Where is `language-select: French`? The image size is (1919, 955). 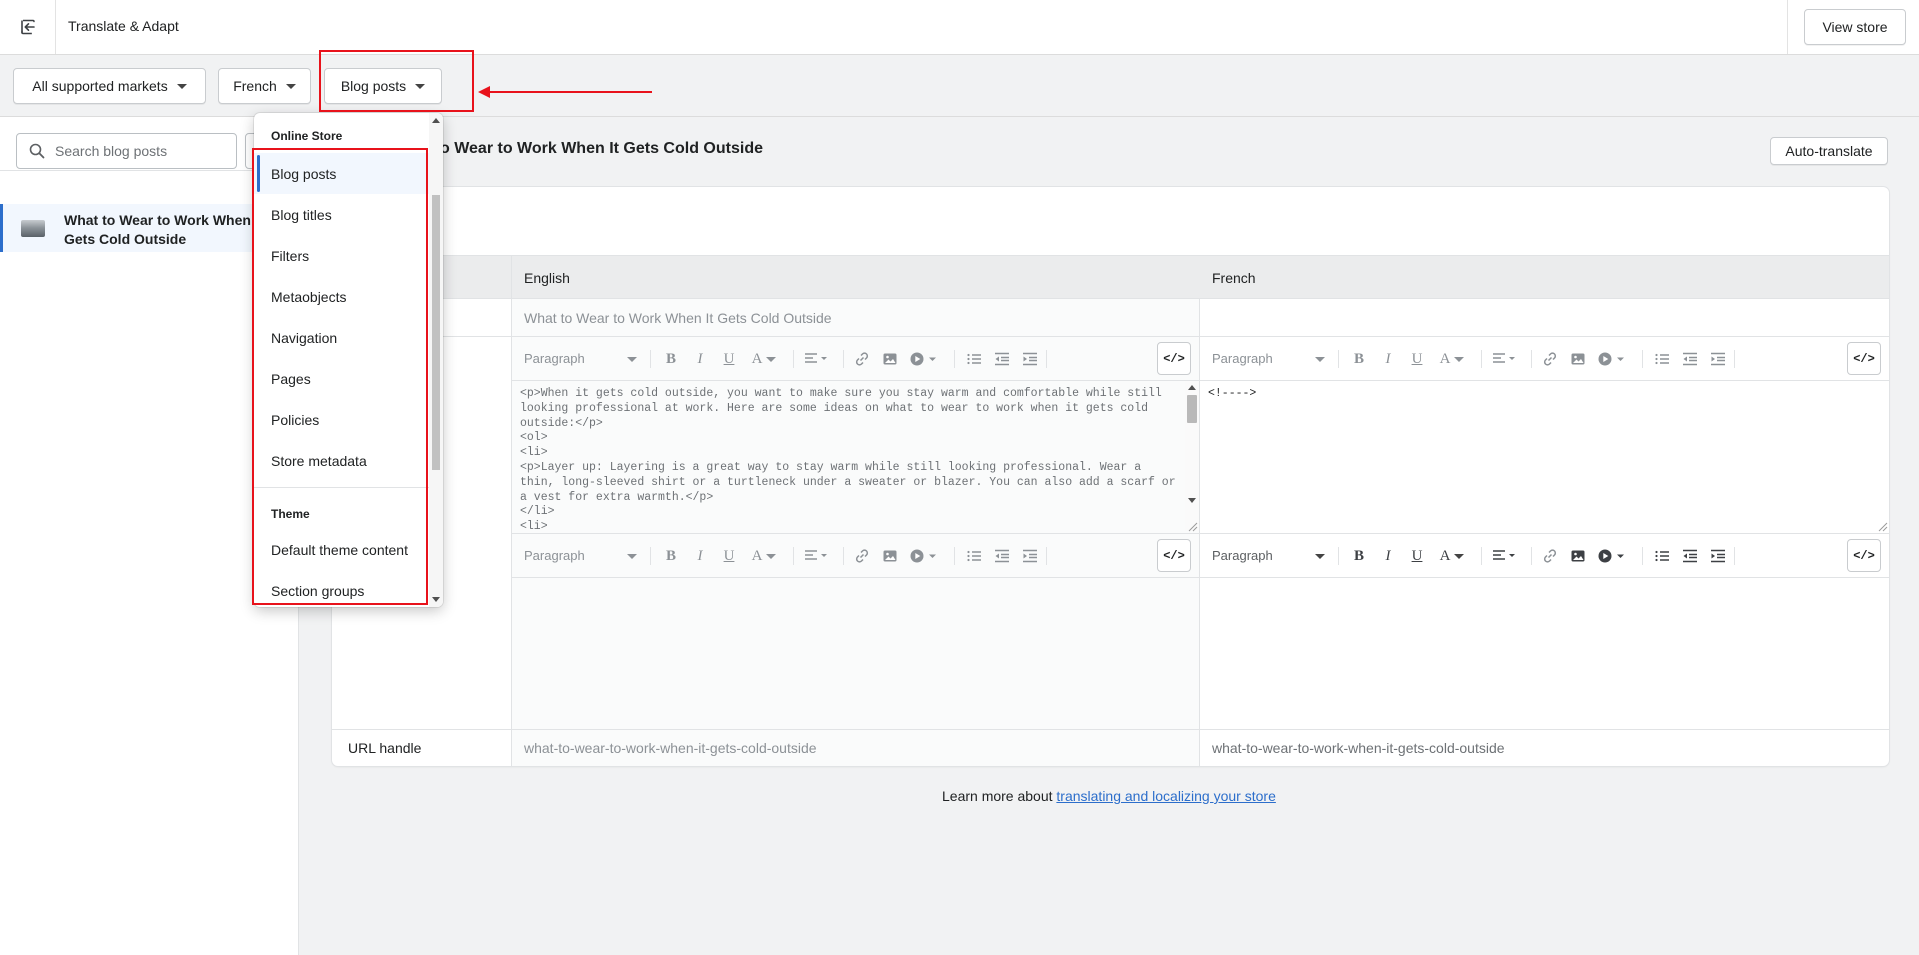 language-select: French is located at coordinates (264, 86).